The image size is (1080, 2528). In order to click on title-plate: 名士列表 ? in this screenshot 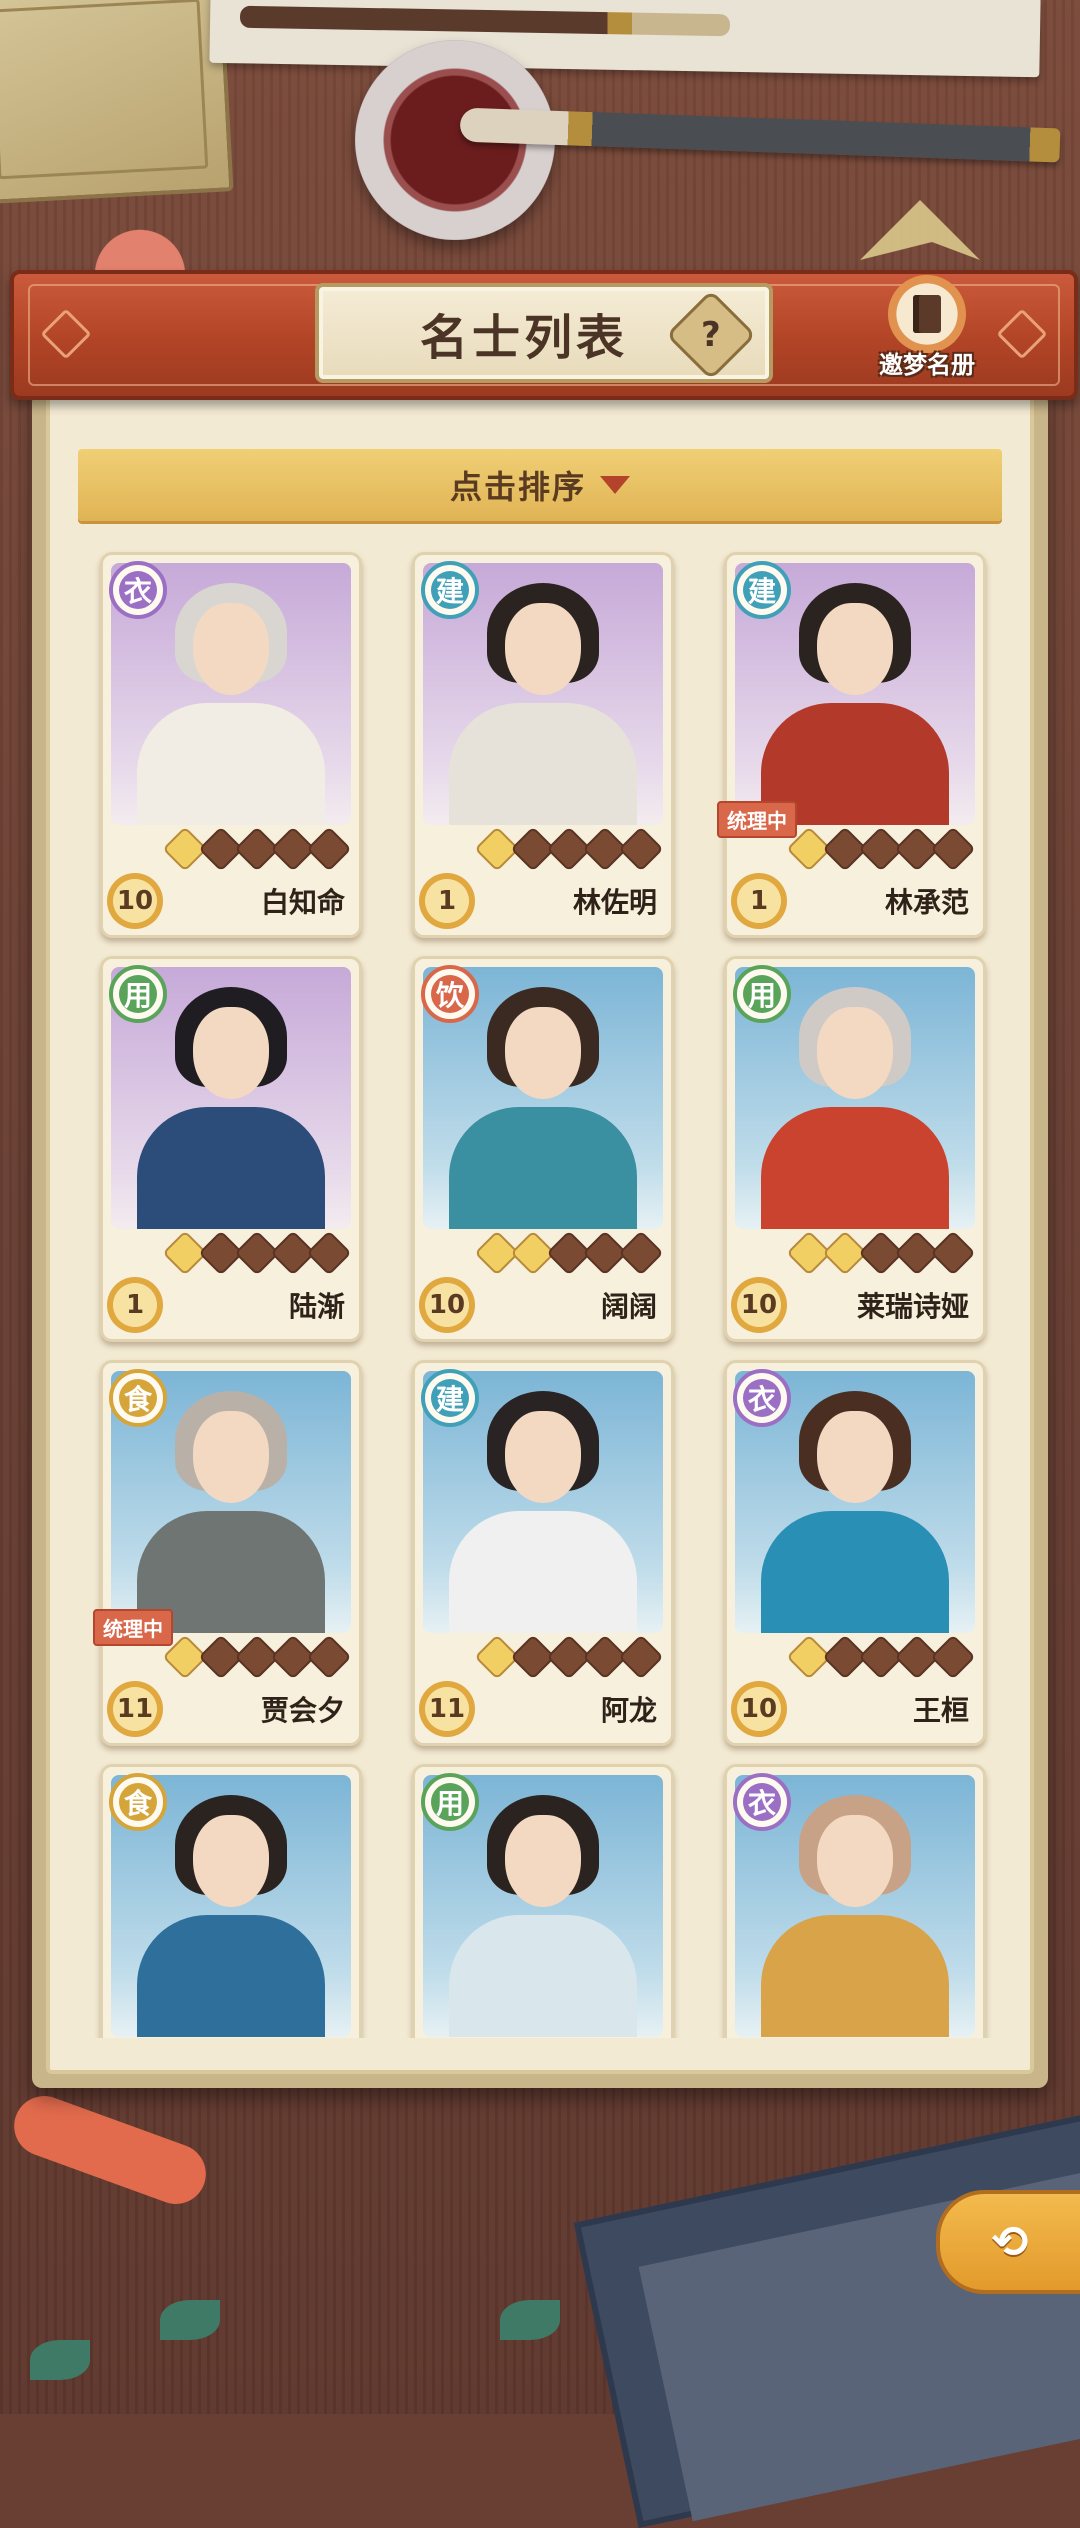, I will do `click(544, 333)`.